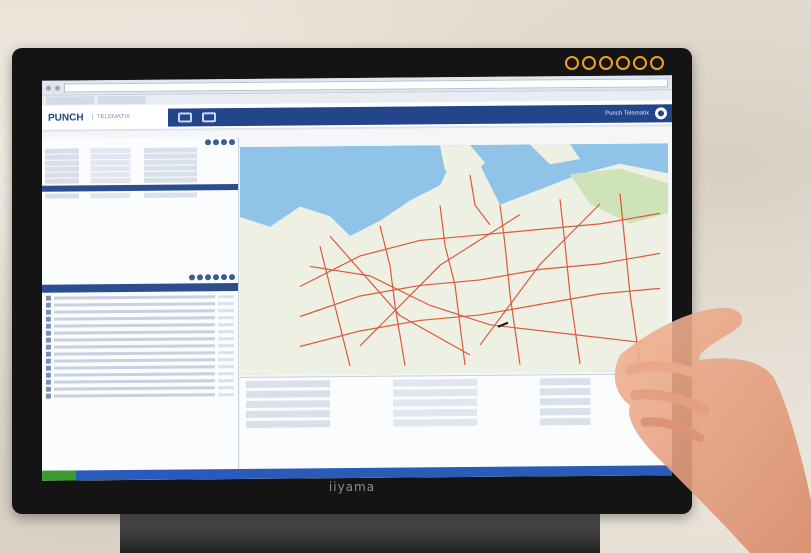 This screenshot has width=811, height=553. Describe the element at coordinates (66, 117) in the screenshot. I see `app-logo: PUNCH` at that location.